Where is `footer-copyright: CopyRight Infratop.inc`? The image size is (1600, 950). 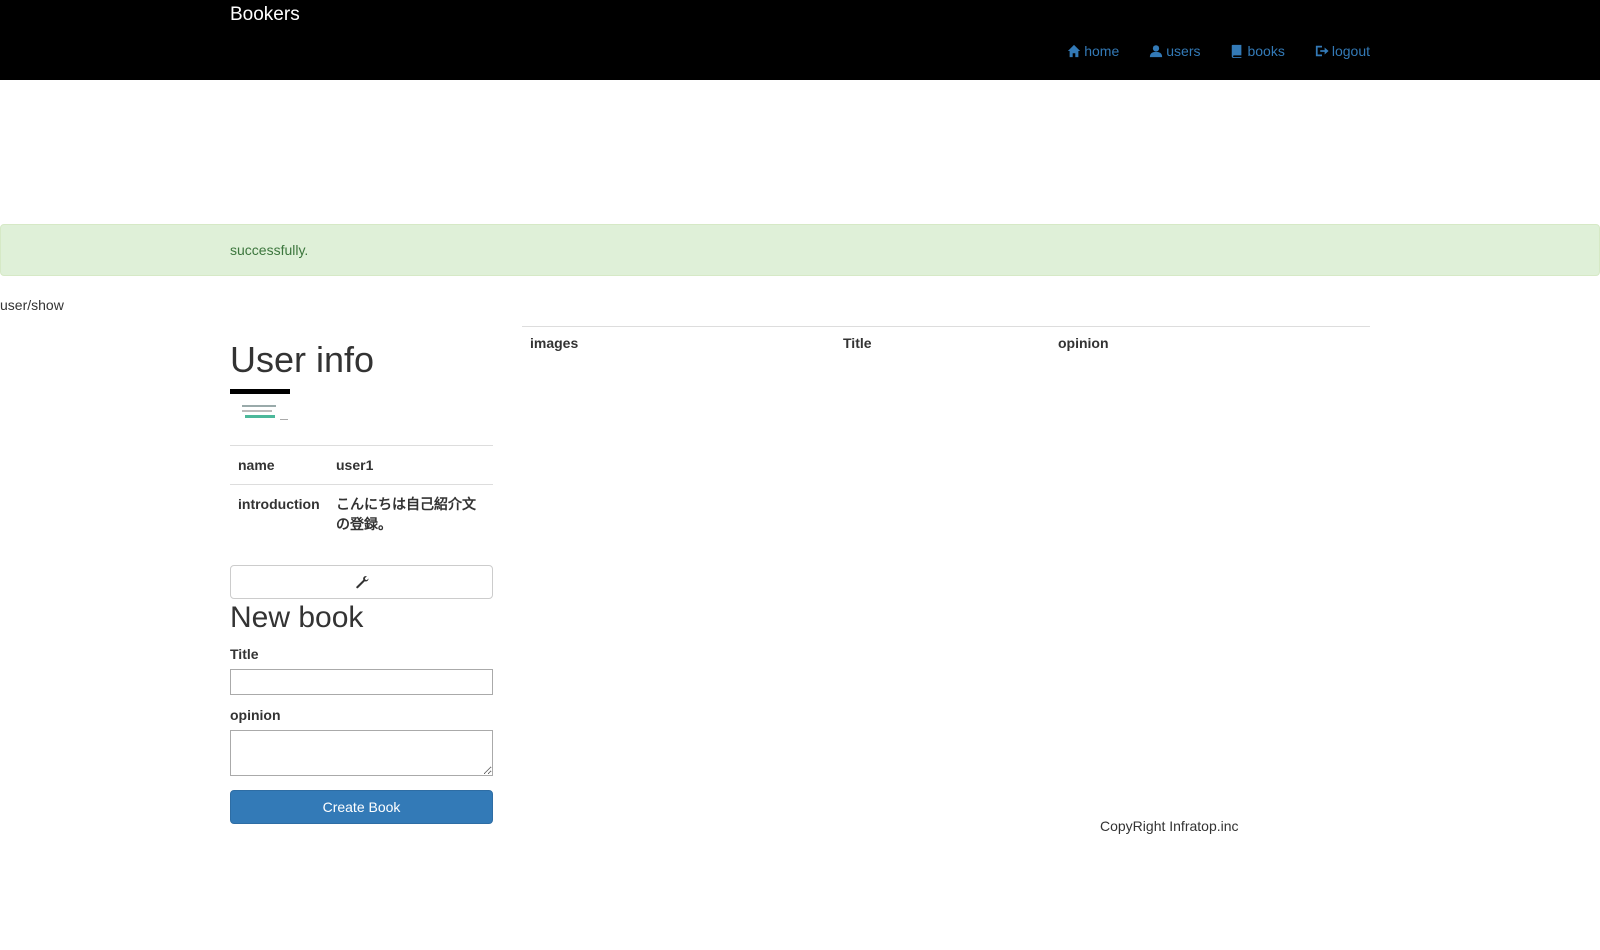 footer-copyright: CopyRight Infratop.inc is located at coordinates (1169, 826).